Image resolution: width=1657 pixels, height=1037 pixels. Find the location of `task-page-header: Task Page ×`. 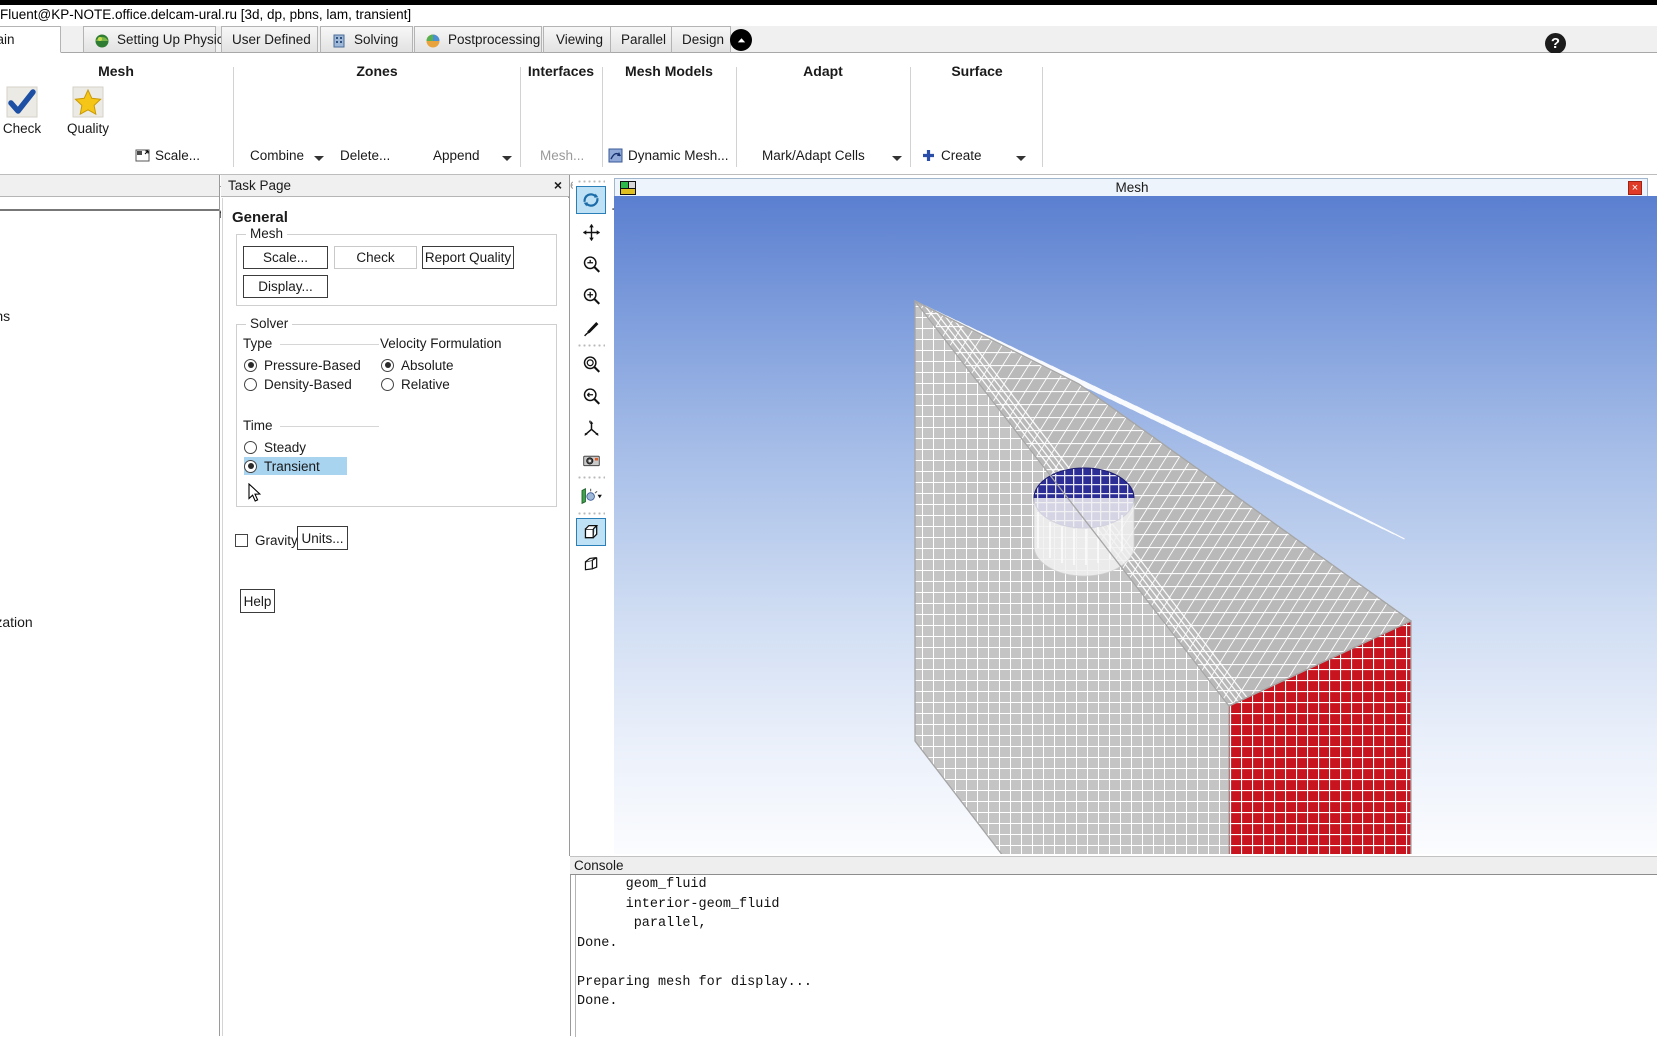

task-page-header: Task Page × is located at coordinates (395, 186).